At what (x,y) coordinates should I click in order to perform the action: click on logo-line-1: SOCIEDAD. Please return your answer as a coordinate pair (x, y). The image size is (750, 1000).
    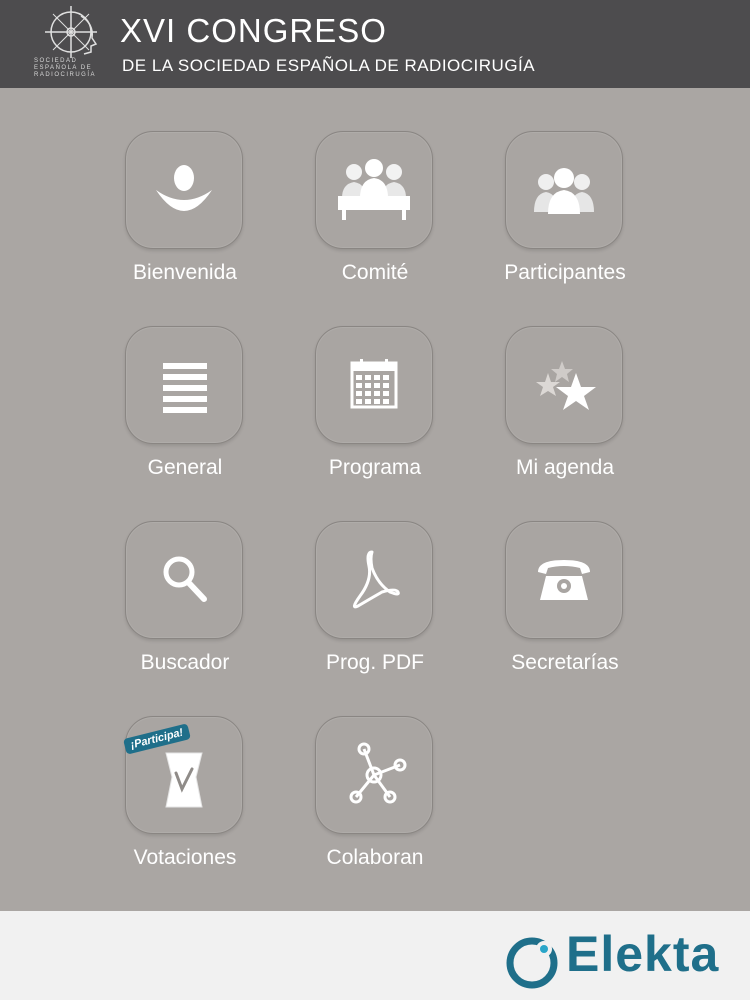
    Looking at the image, I should click on (56, 61).